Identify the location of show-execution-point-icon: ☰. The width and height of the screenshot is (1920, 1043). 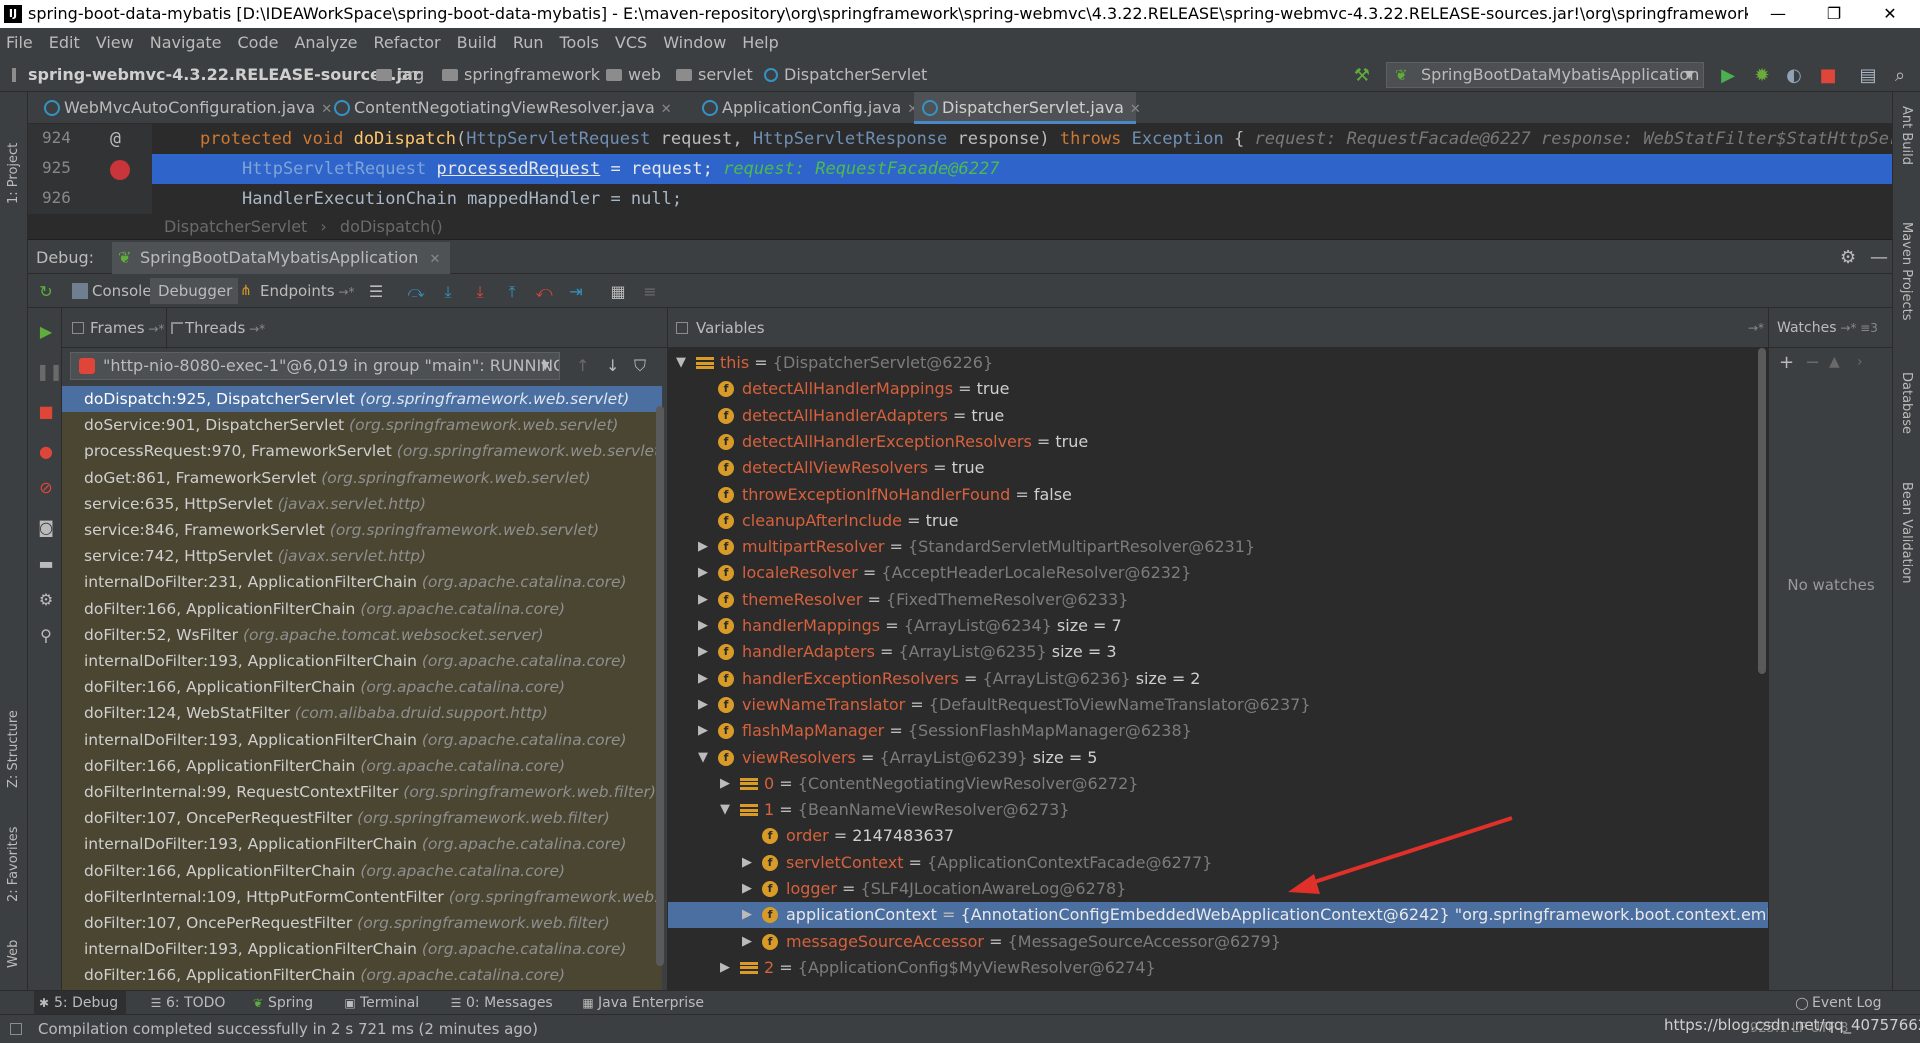
(376, 292).